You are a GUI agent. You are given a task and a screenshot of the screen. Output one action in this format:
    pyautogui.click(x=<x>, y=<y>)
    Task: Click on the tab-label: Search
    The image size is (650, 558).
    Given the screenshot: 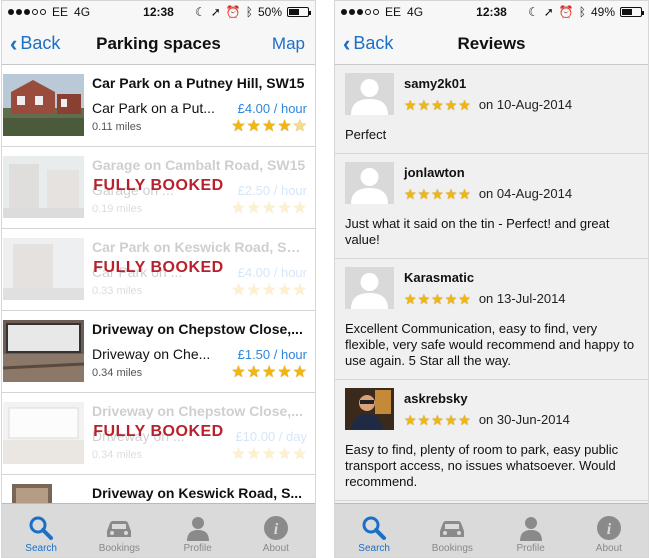 What is the action you would take?
    pyautogui.click(x=41, y=548)
    